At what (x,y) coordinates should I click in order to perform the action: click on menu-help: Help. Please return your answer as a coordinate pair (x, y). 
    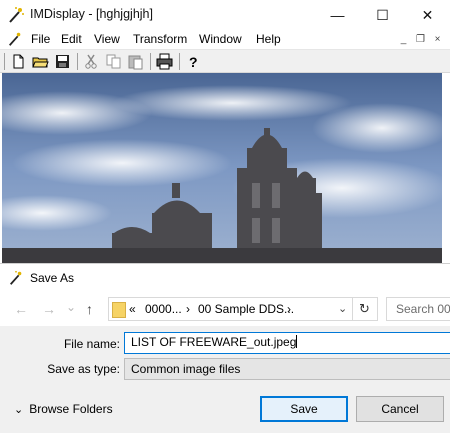
    Looking at the image, I should click on (268, 39).